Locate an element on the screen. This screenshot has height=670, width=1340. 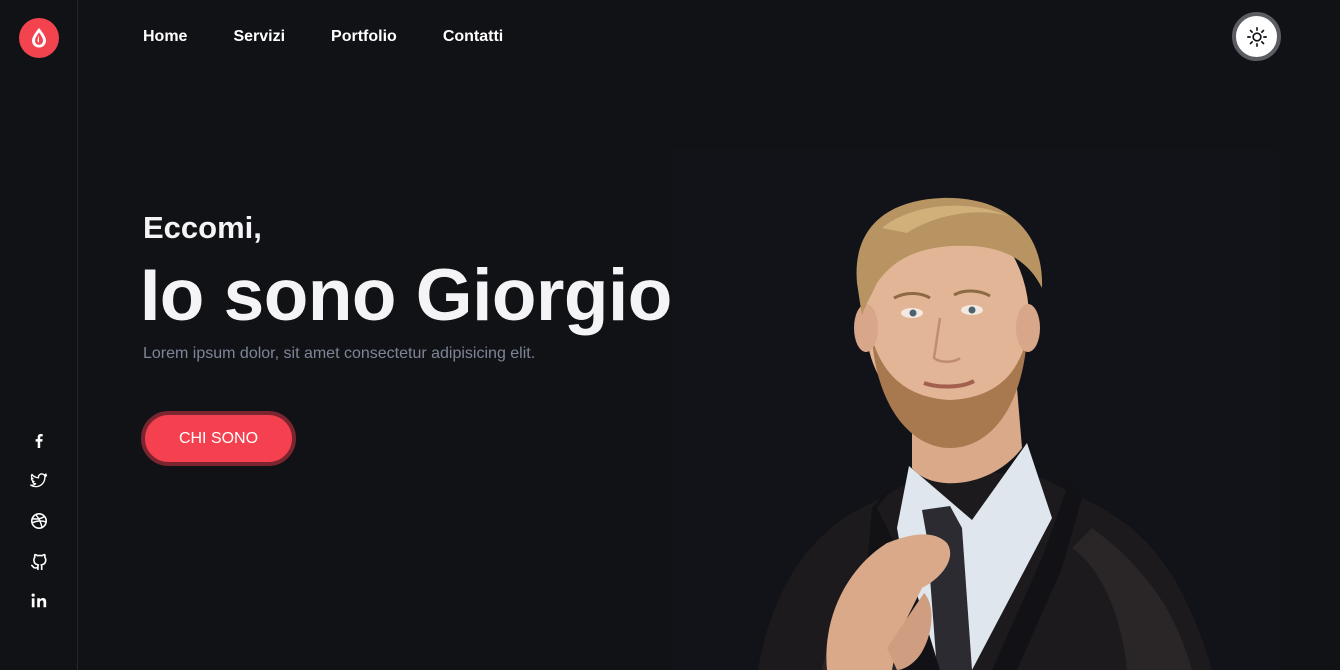
theme-toggle-button is located at coordinates (1256, 36).